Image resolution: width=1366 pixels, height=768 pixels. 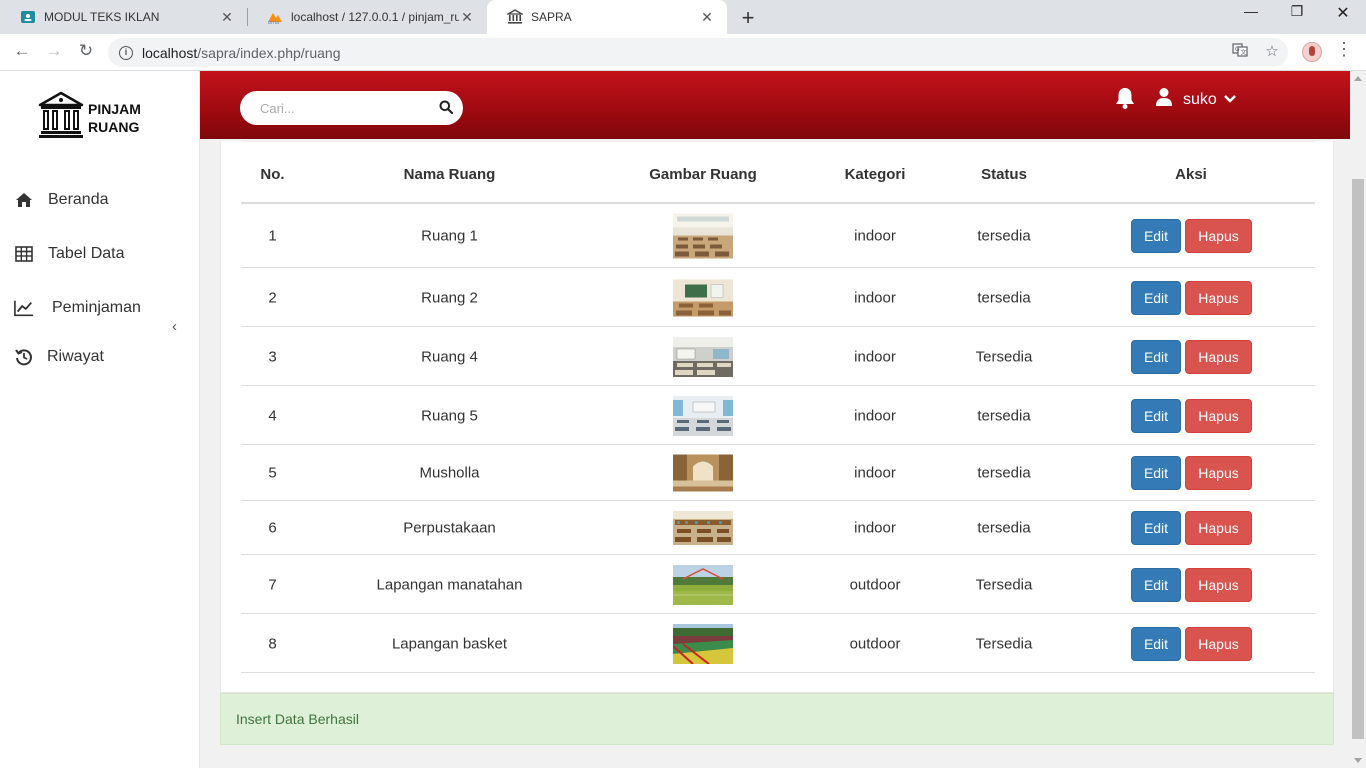 I want to click on table-row: 8 Lapangan basket outdoor Tersedia Edit Hapus, so click(x=778, y=643).